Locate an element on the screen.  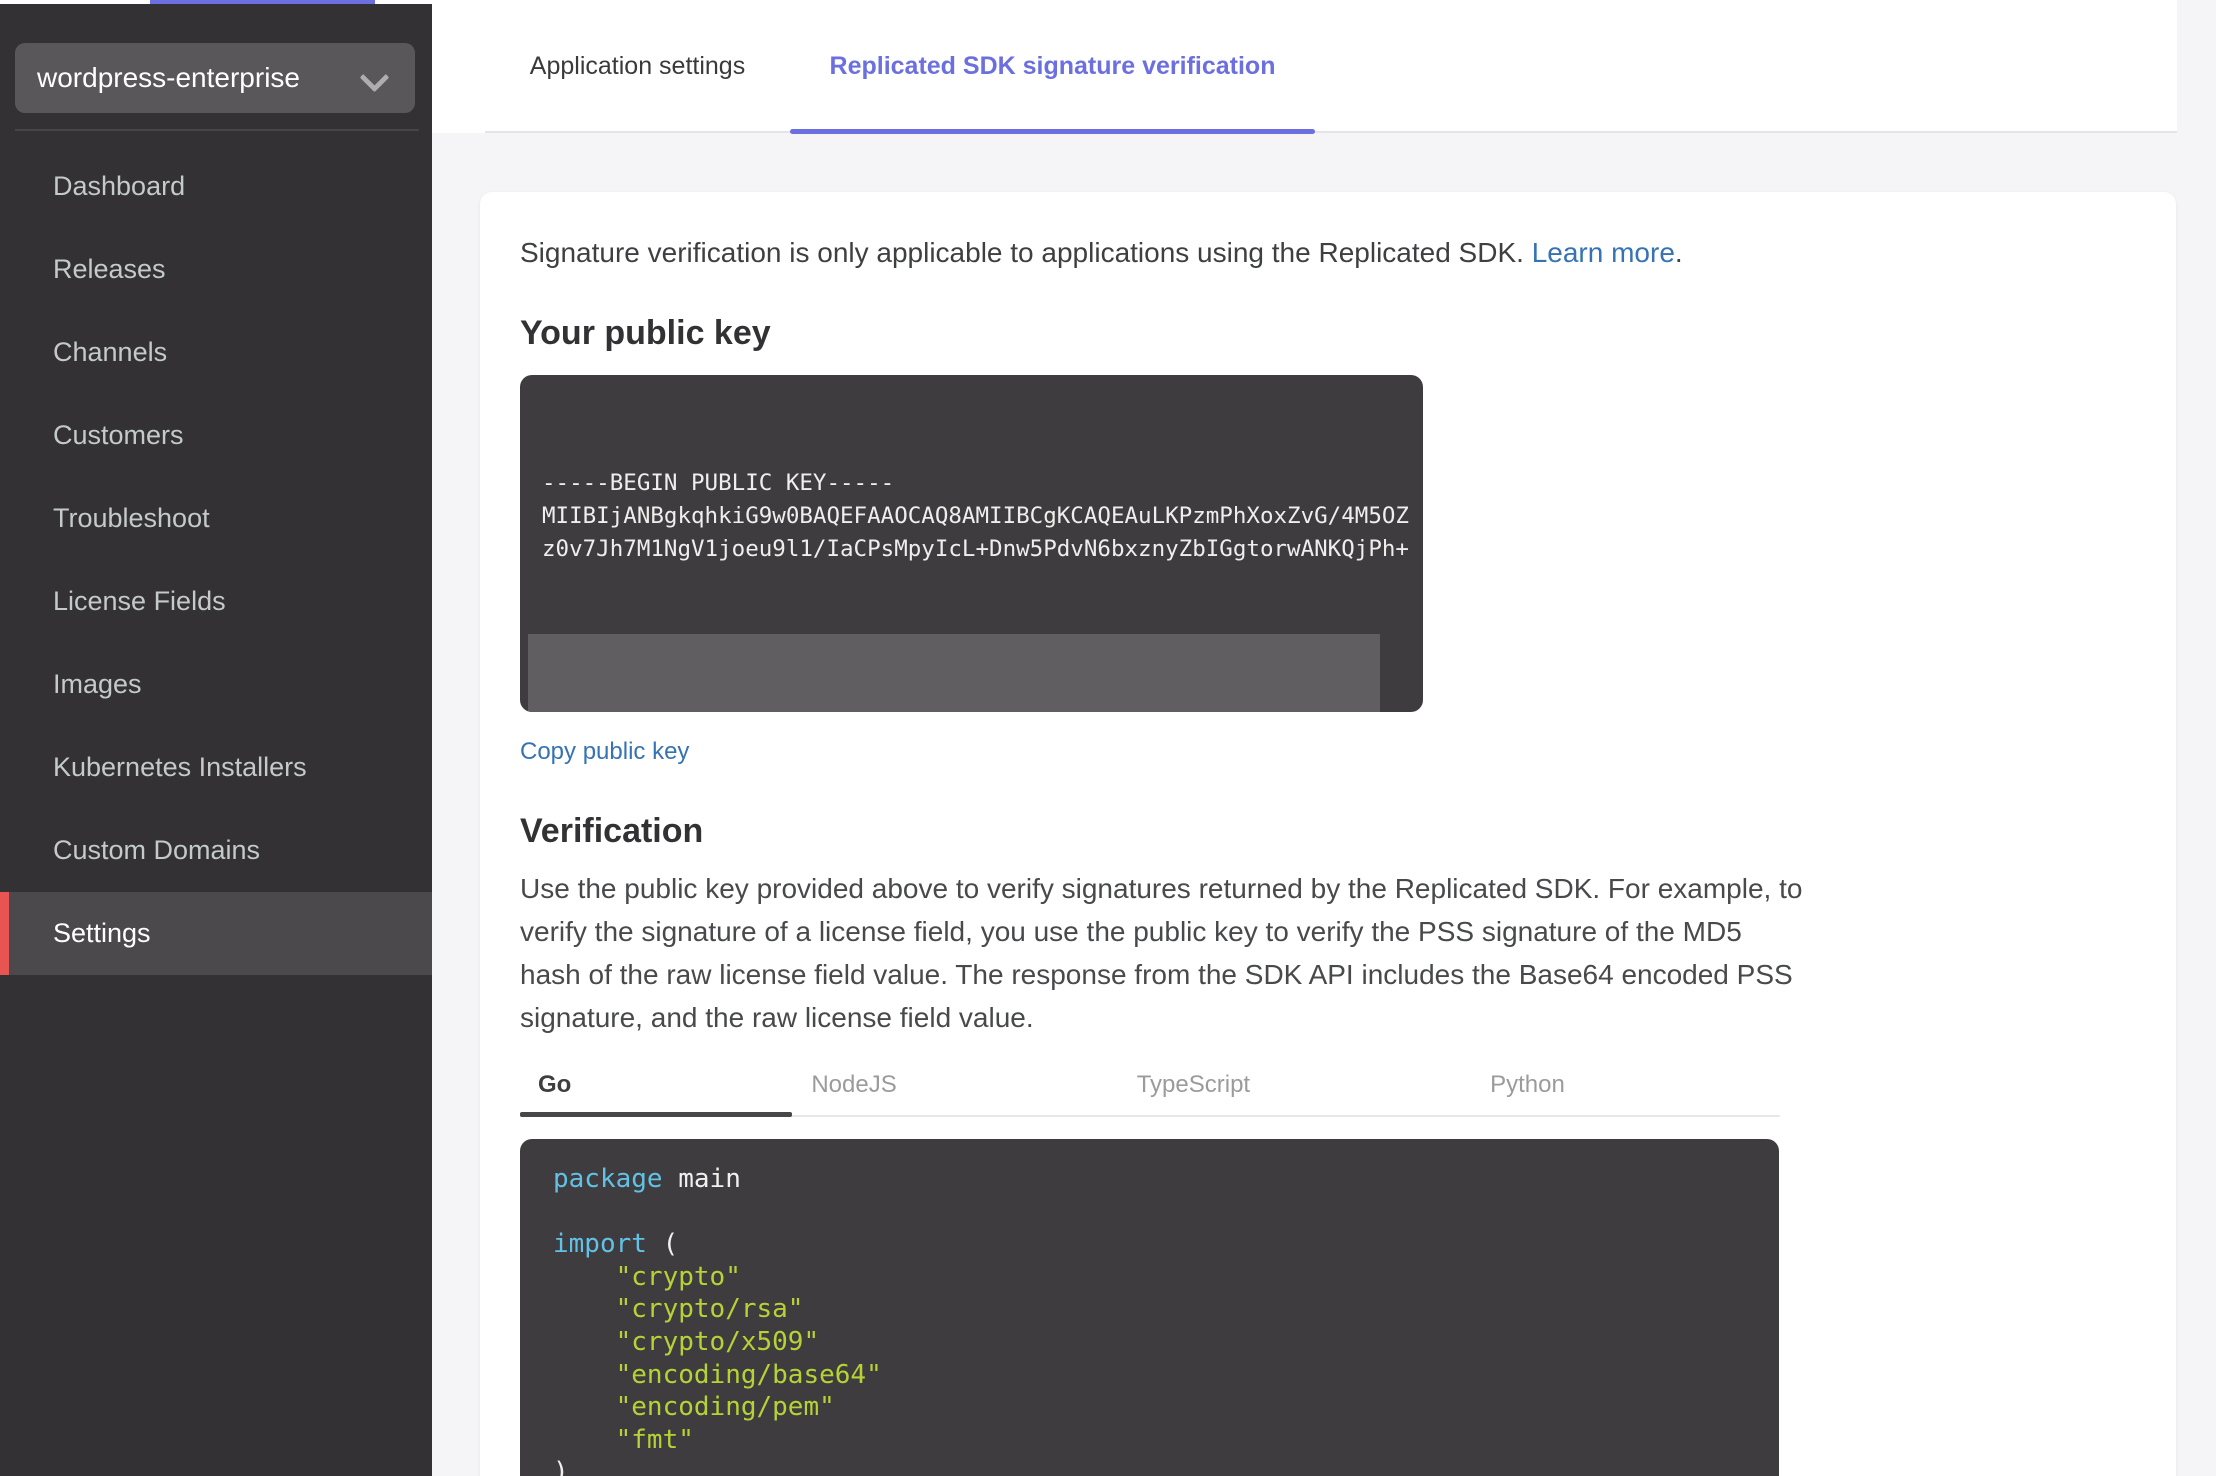
copy-public-key-link: Copy public key is located at coordinates (604, 752).